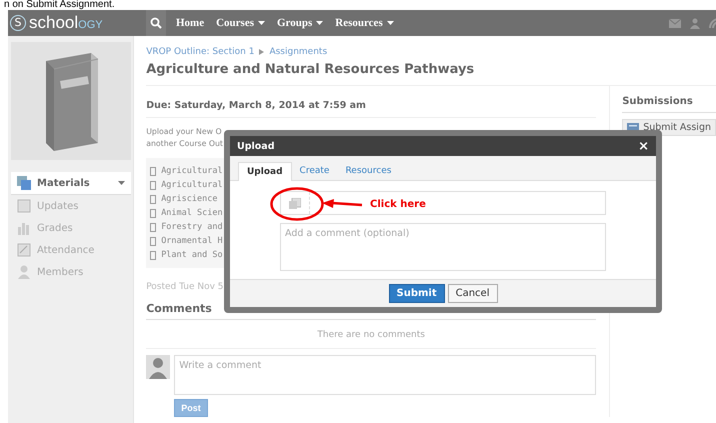  What do you see at coordinates (192, 241) in the screenshot?
I see `list-item: Ornamental H` at bounding box center [192, 241].